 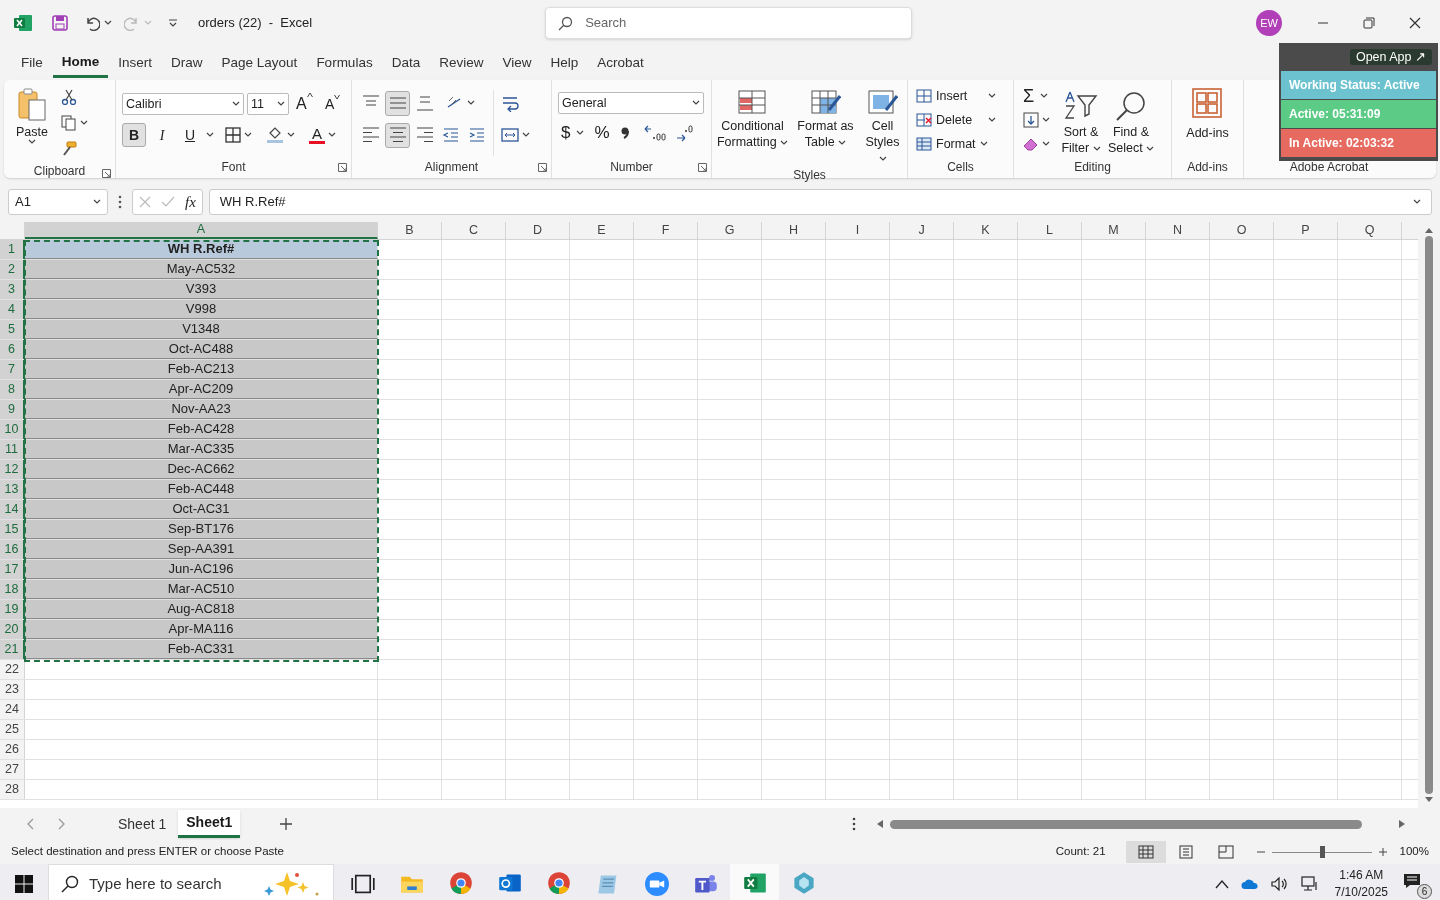 What do you see at coordinates (956, 120) in the screenshot?
I see `ribbon-button: Delete` at bounding box center [956, 120].